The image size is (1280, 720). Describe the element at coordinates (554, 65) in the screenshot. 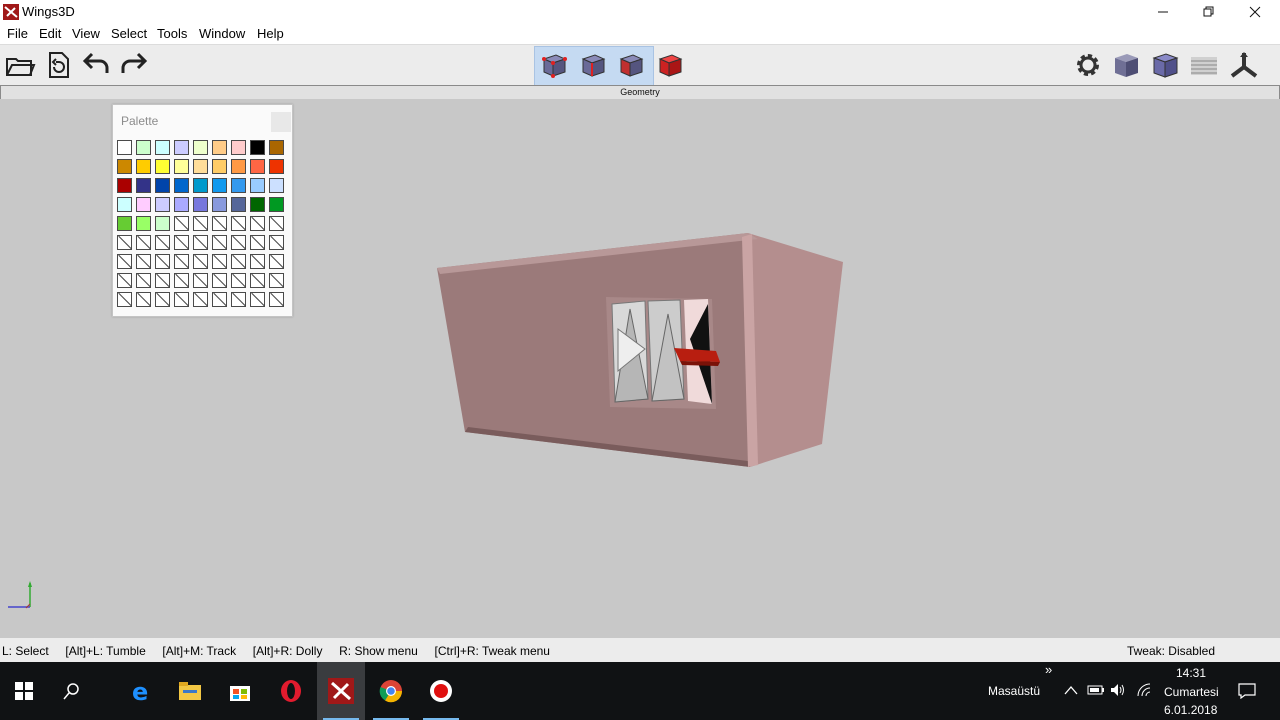

I see `vertex-select-mode-icon` at that location.